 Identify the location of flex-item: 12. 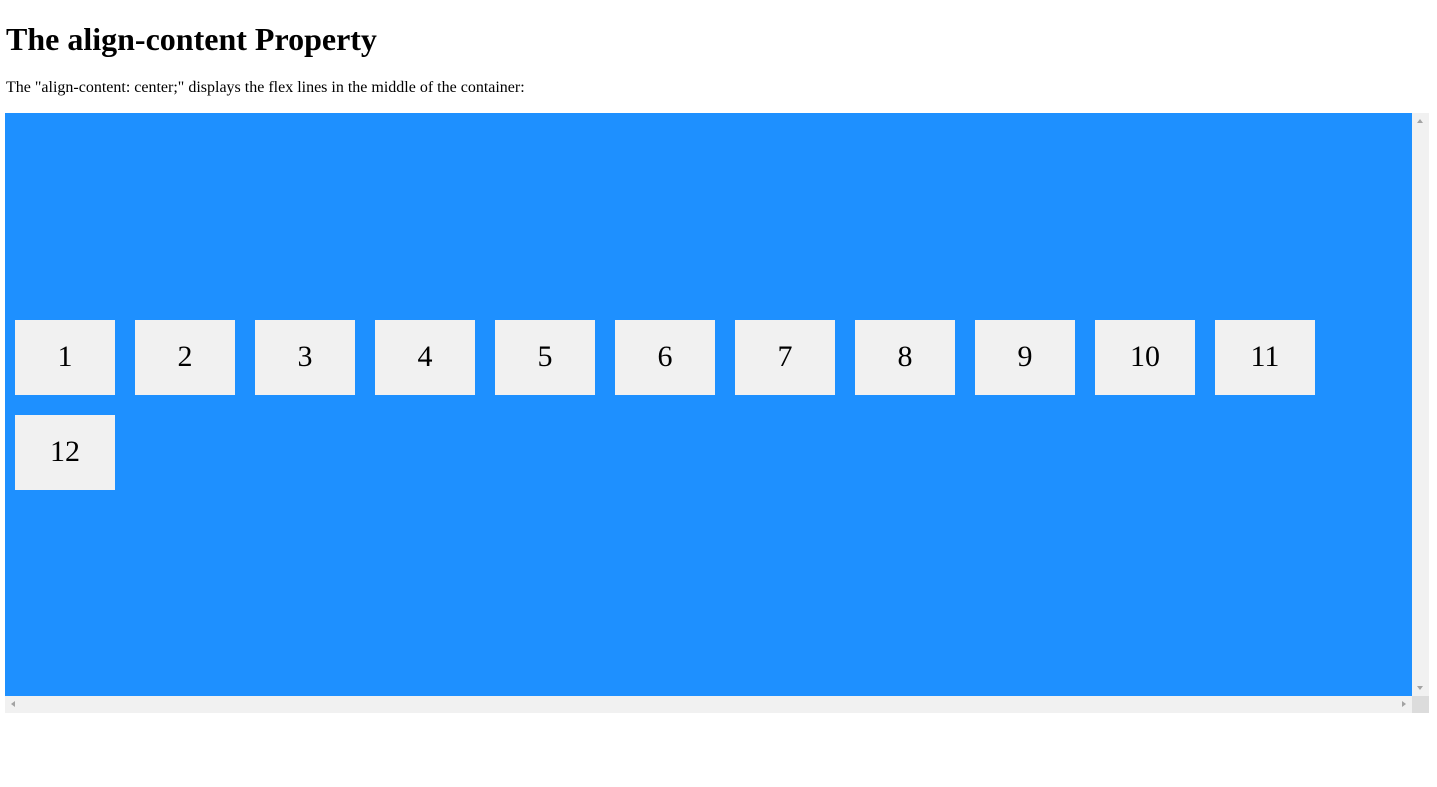
(65, 452).